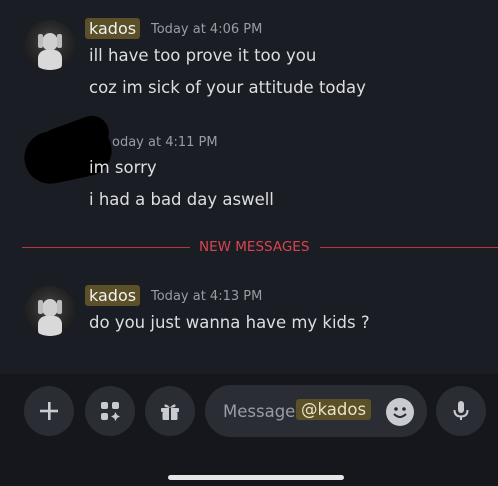 Image resolution: width=498 pixels, height=486 pixels. I want to click on apps-icon, so click(110, 411).